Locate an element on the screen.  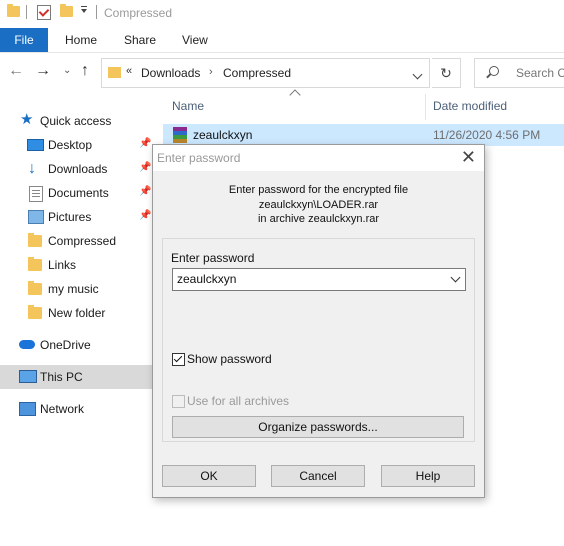
forward-arrow-icon: → is located at coordinates (43, 71).